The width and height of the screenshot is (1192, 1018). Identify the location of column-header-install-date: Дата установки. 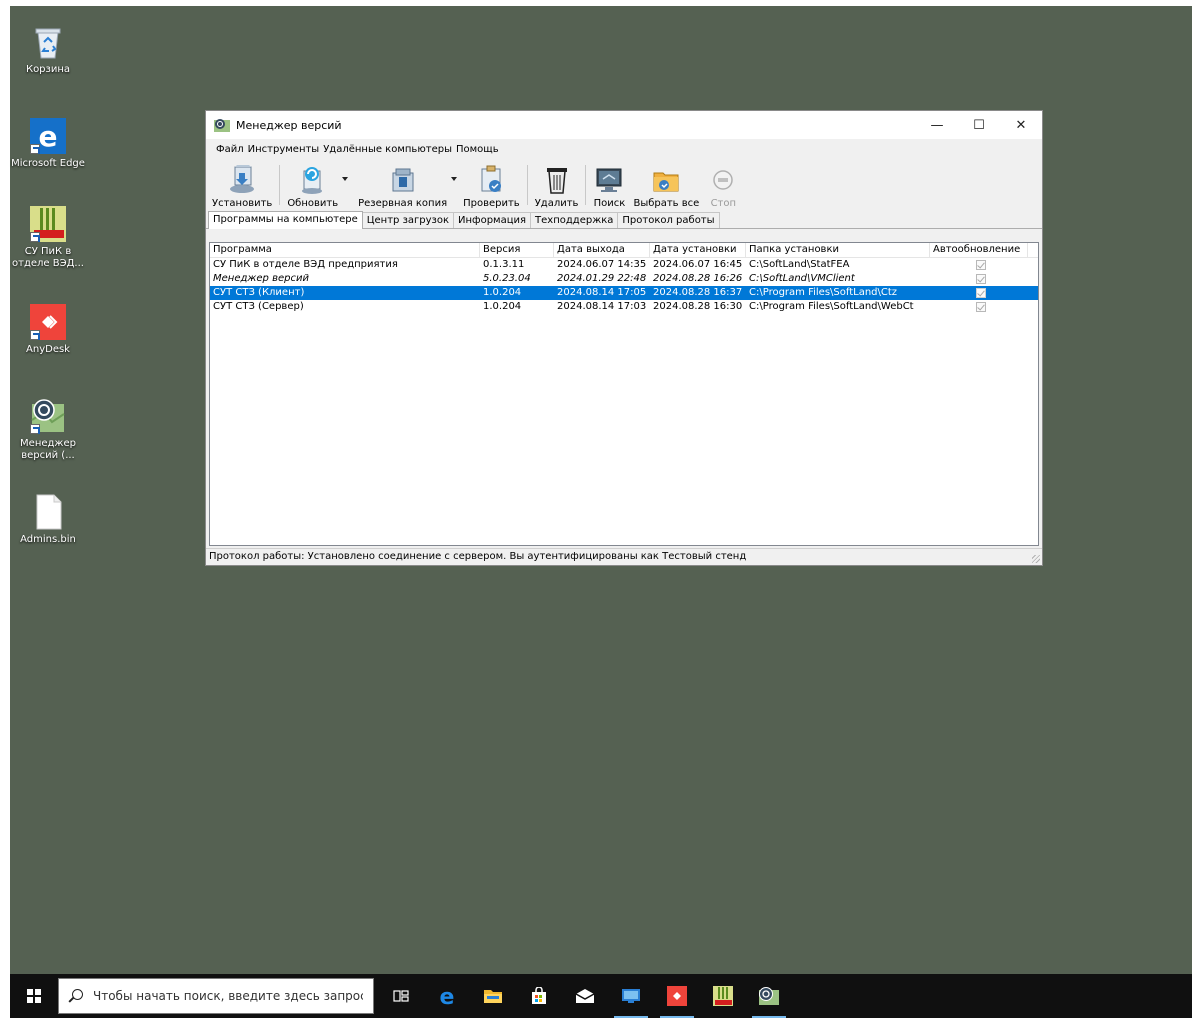
(698, 250).